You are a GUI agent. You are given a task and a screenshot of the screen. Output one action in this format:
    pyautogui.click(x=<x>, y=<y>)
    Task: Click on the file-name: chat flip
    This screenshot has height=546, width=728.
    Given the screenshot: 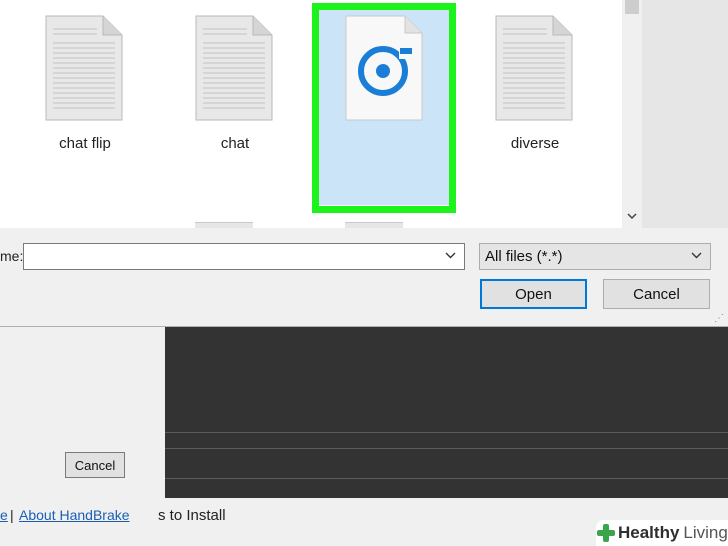 What is the action you would take?
    pyautogui.click(x=85, y=143)
    